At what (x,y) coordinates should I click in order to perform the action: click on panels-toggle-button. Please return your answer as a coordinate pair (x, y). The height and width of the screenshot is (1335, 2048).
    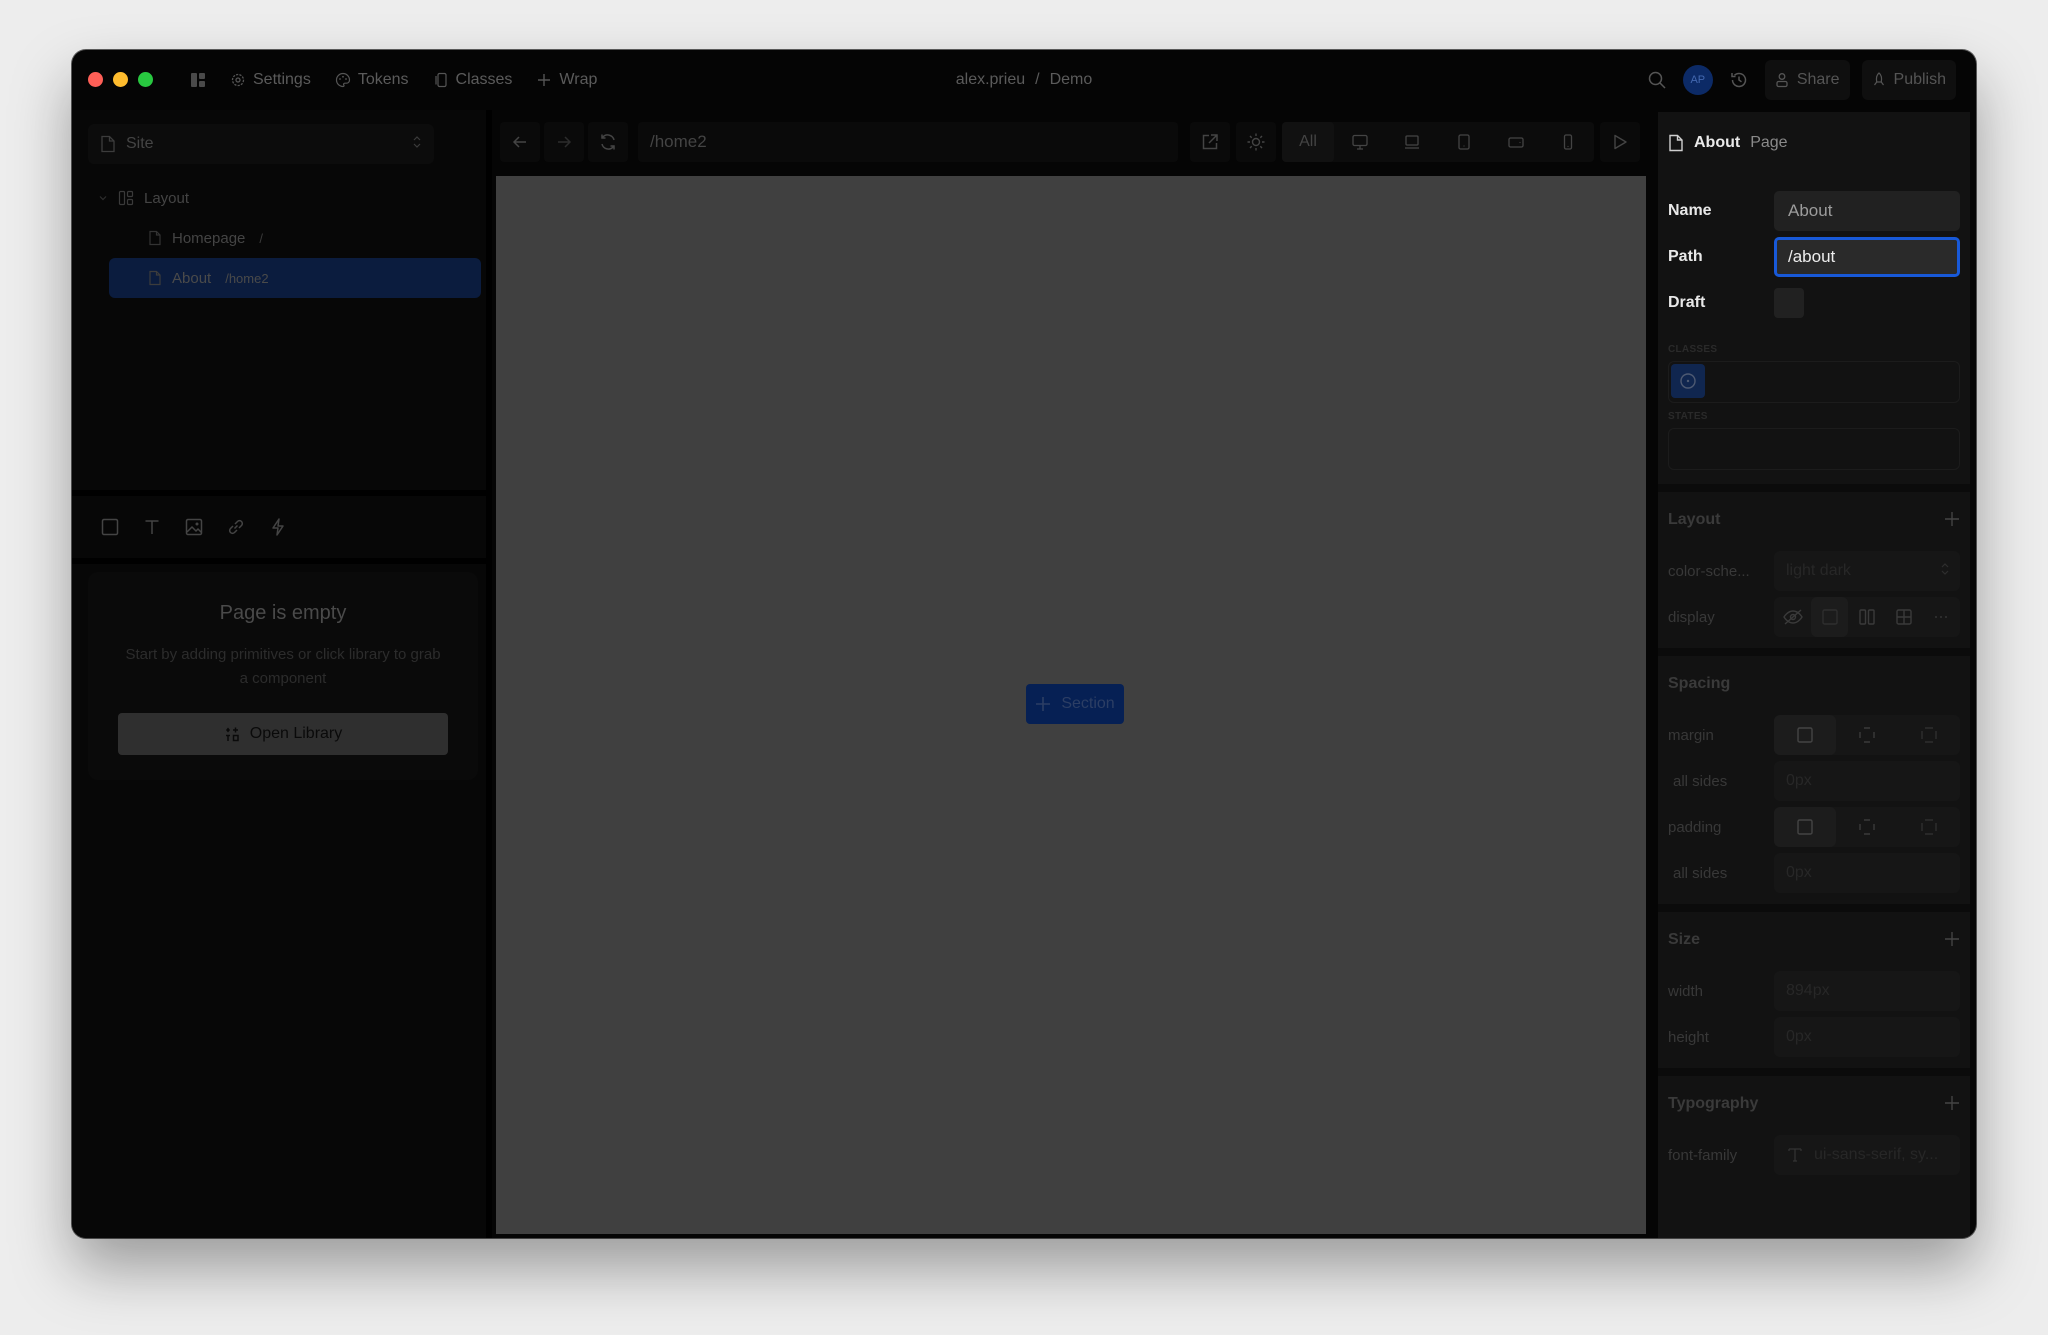
    Looking at the image, I should click on (198, 80).